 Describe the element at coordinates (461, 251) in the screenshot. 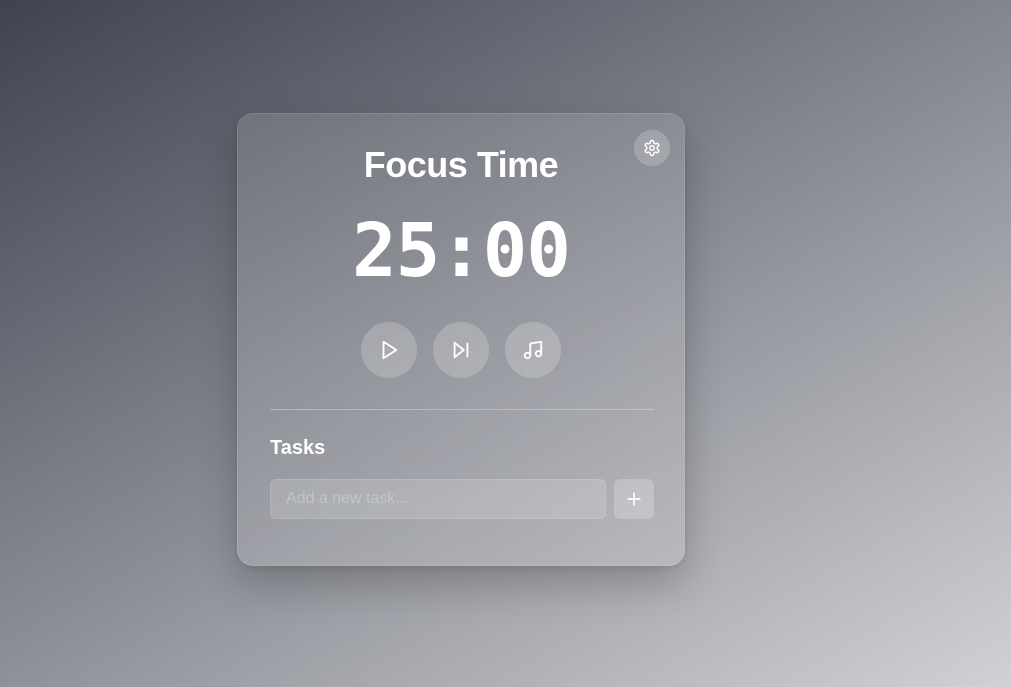

I see `timer-display: 25:00` at that location.